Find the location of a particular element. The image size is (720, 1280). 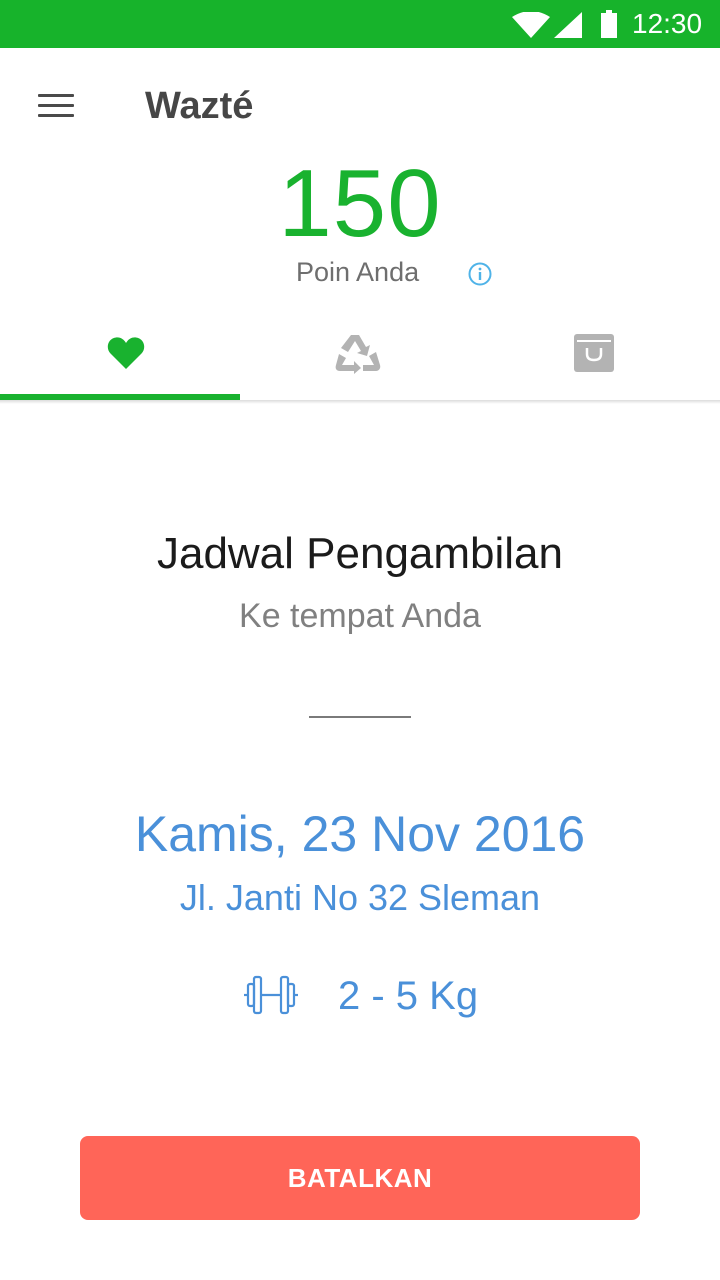

cancel-button: BATALKAN is located at coordinates (360, 1178).